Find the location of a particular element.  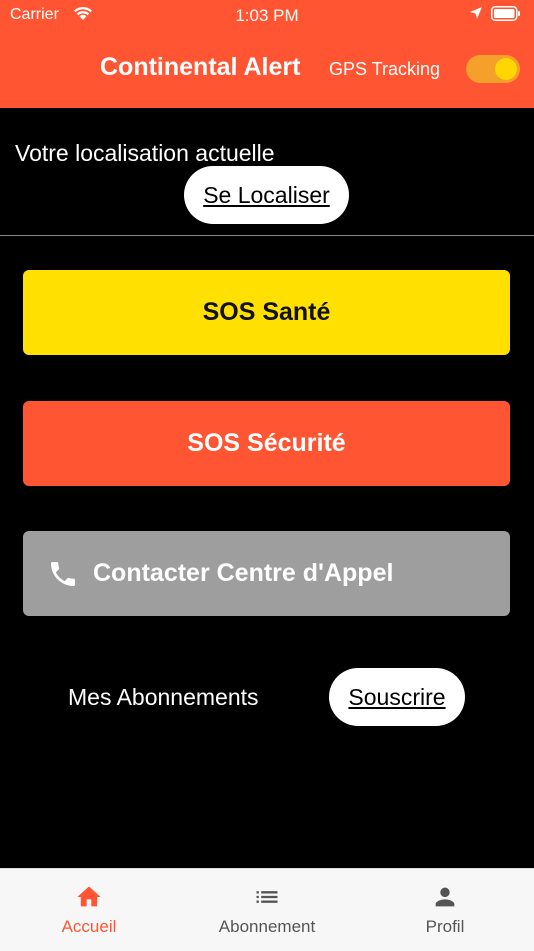

tab-profil: Profil is located at coordinates (445, 910).